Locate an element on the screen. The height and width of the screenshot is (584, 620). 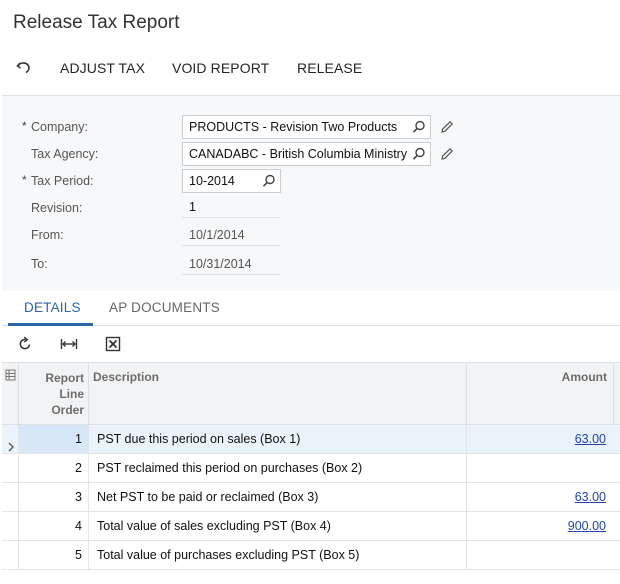
page-title: Release Tax Report is located at coordinates (96, 22).